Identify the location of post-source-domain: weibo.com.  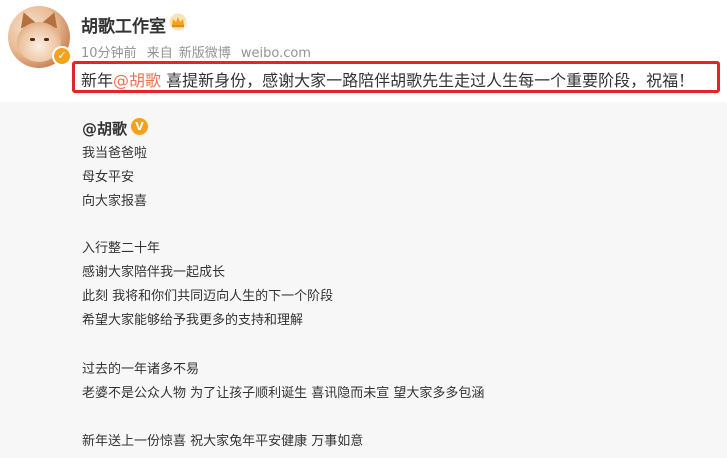
(275, 53).